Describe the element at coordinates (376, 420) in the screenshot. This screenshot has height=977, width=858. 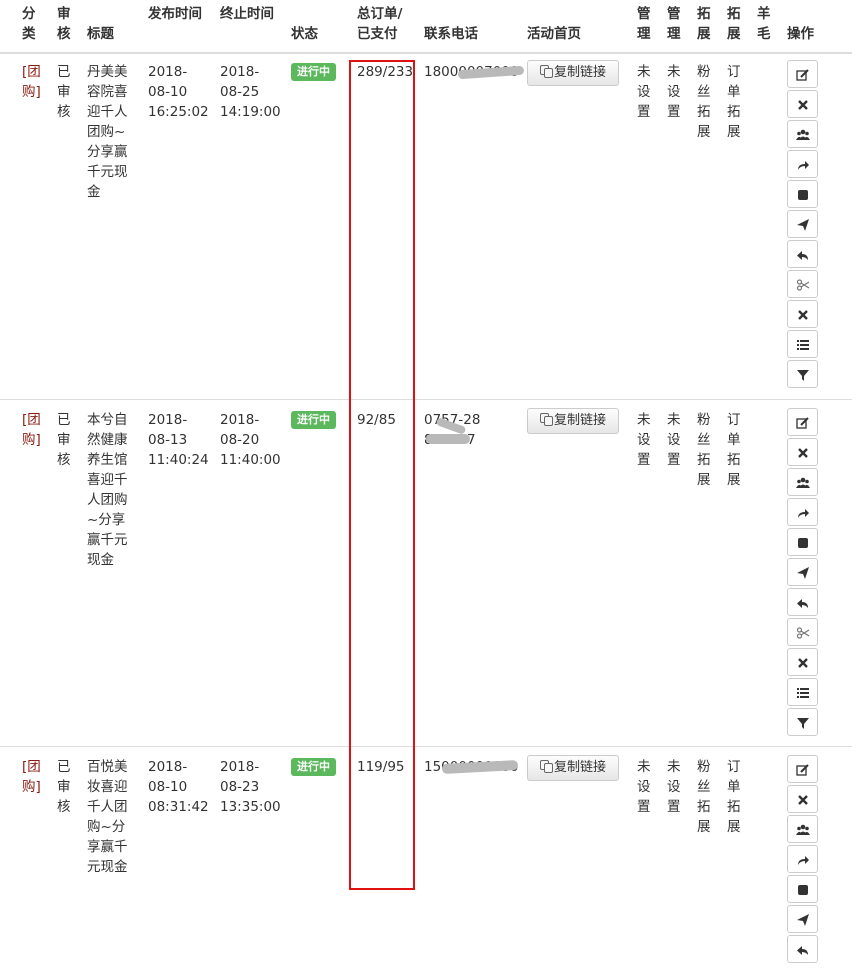
I see `orders-count: 92/85` at that location.